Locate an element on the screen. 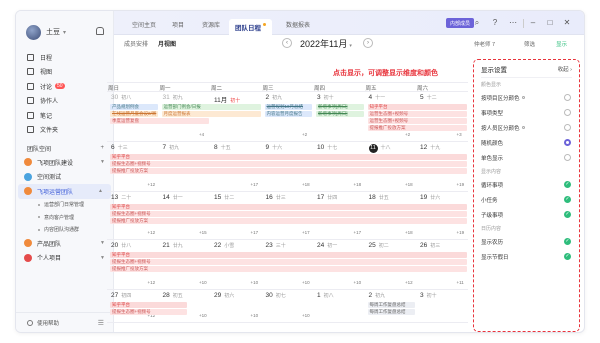 This screenshot has height=343, width=600. avatar is located at coordinates (33, 32).